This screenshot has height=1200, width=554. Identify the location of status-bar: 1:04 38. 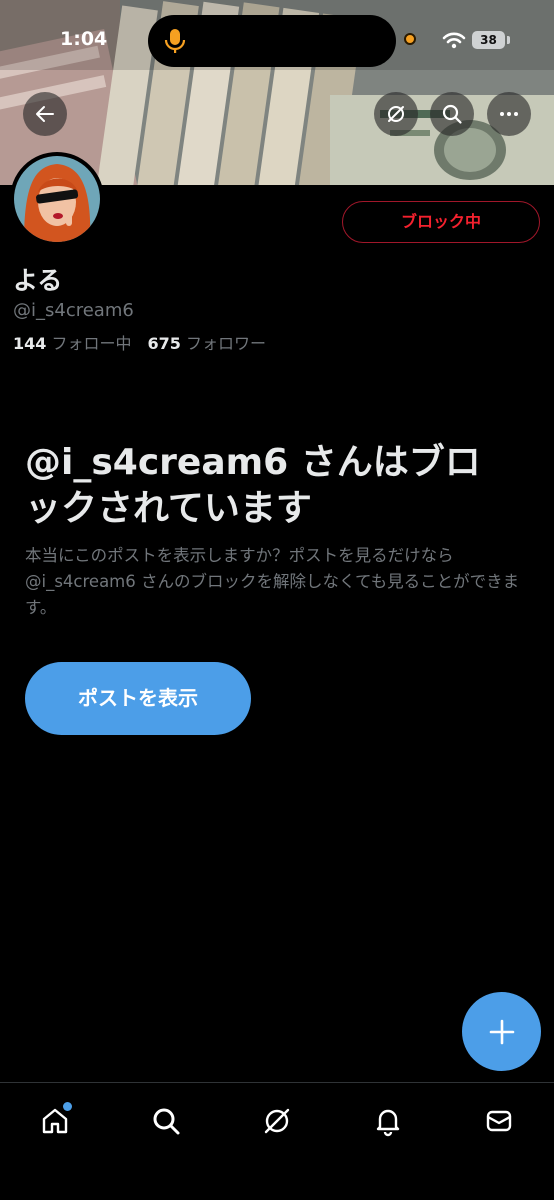
(277, 40).